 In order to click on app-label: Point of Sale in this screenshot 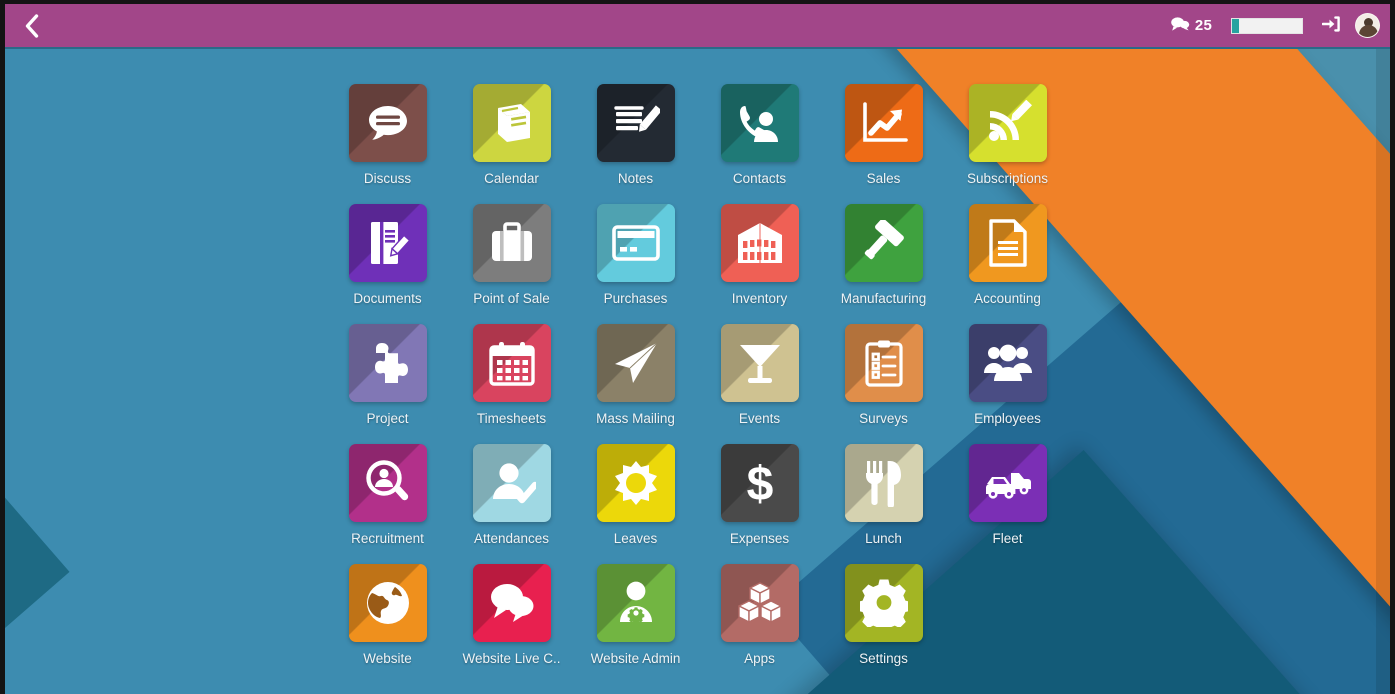, I will do `click(511, 298)`.